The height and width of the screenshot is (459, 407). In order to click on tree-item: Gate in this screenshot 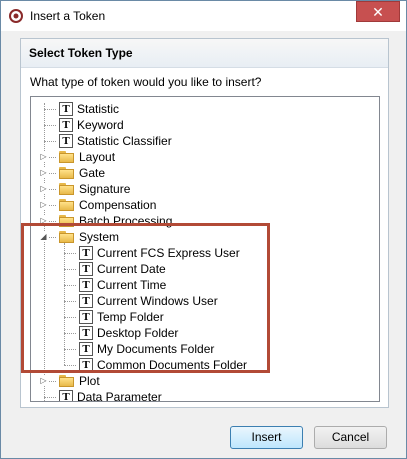, I will do `click(82, 173)`.